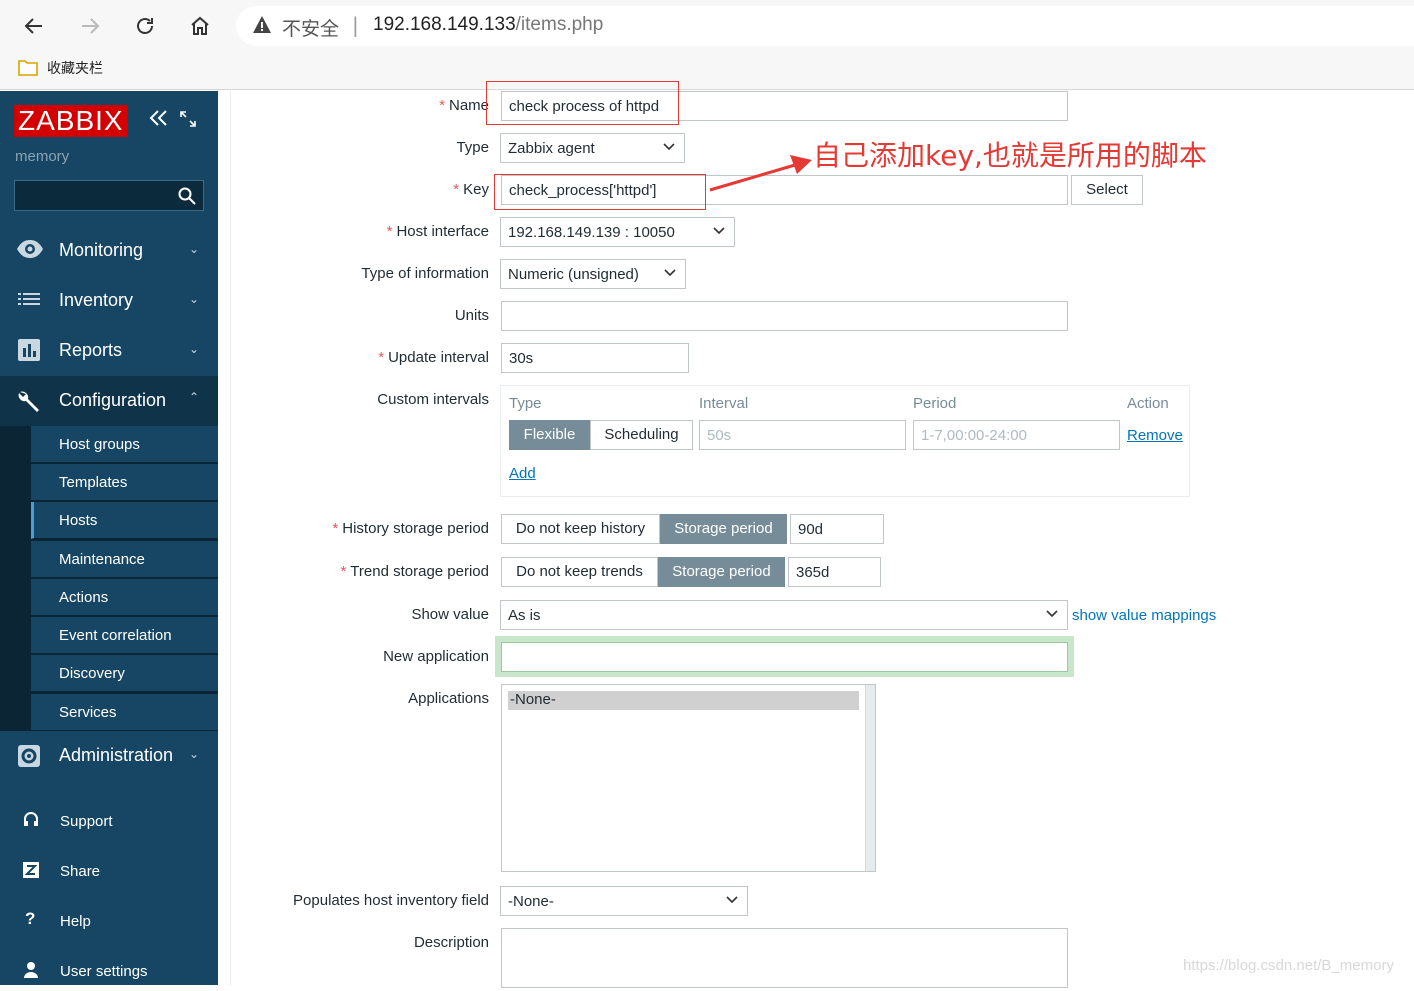  What do you see at coordinates (96, 300) in the screenshot?
I see `menu-inventory-label: Inventory` at bounding box center [96, 300].